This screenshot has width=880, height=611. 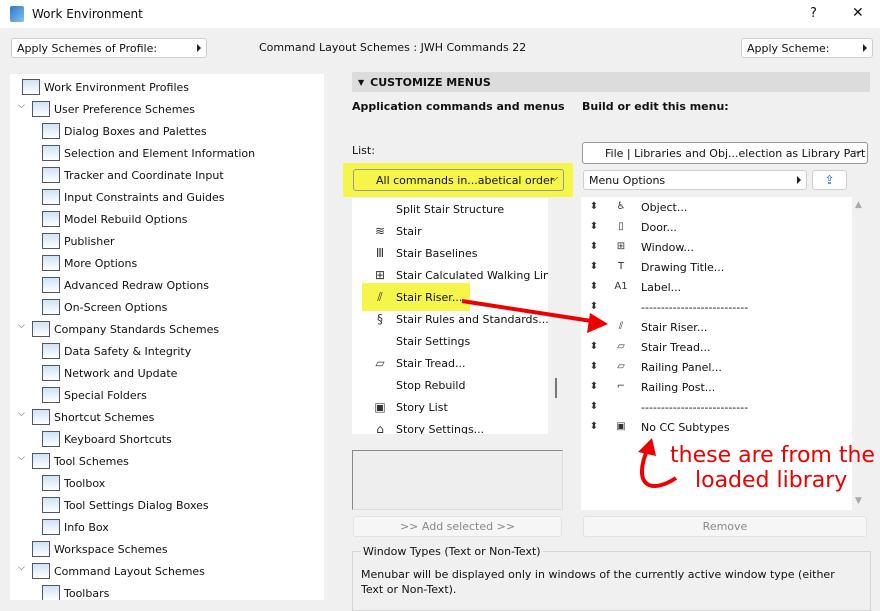 What do you see at coordinates (530, 311) in the screenshot?
I see `annotation-arrow-line` at bounding box center [530, 311].